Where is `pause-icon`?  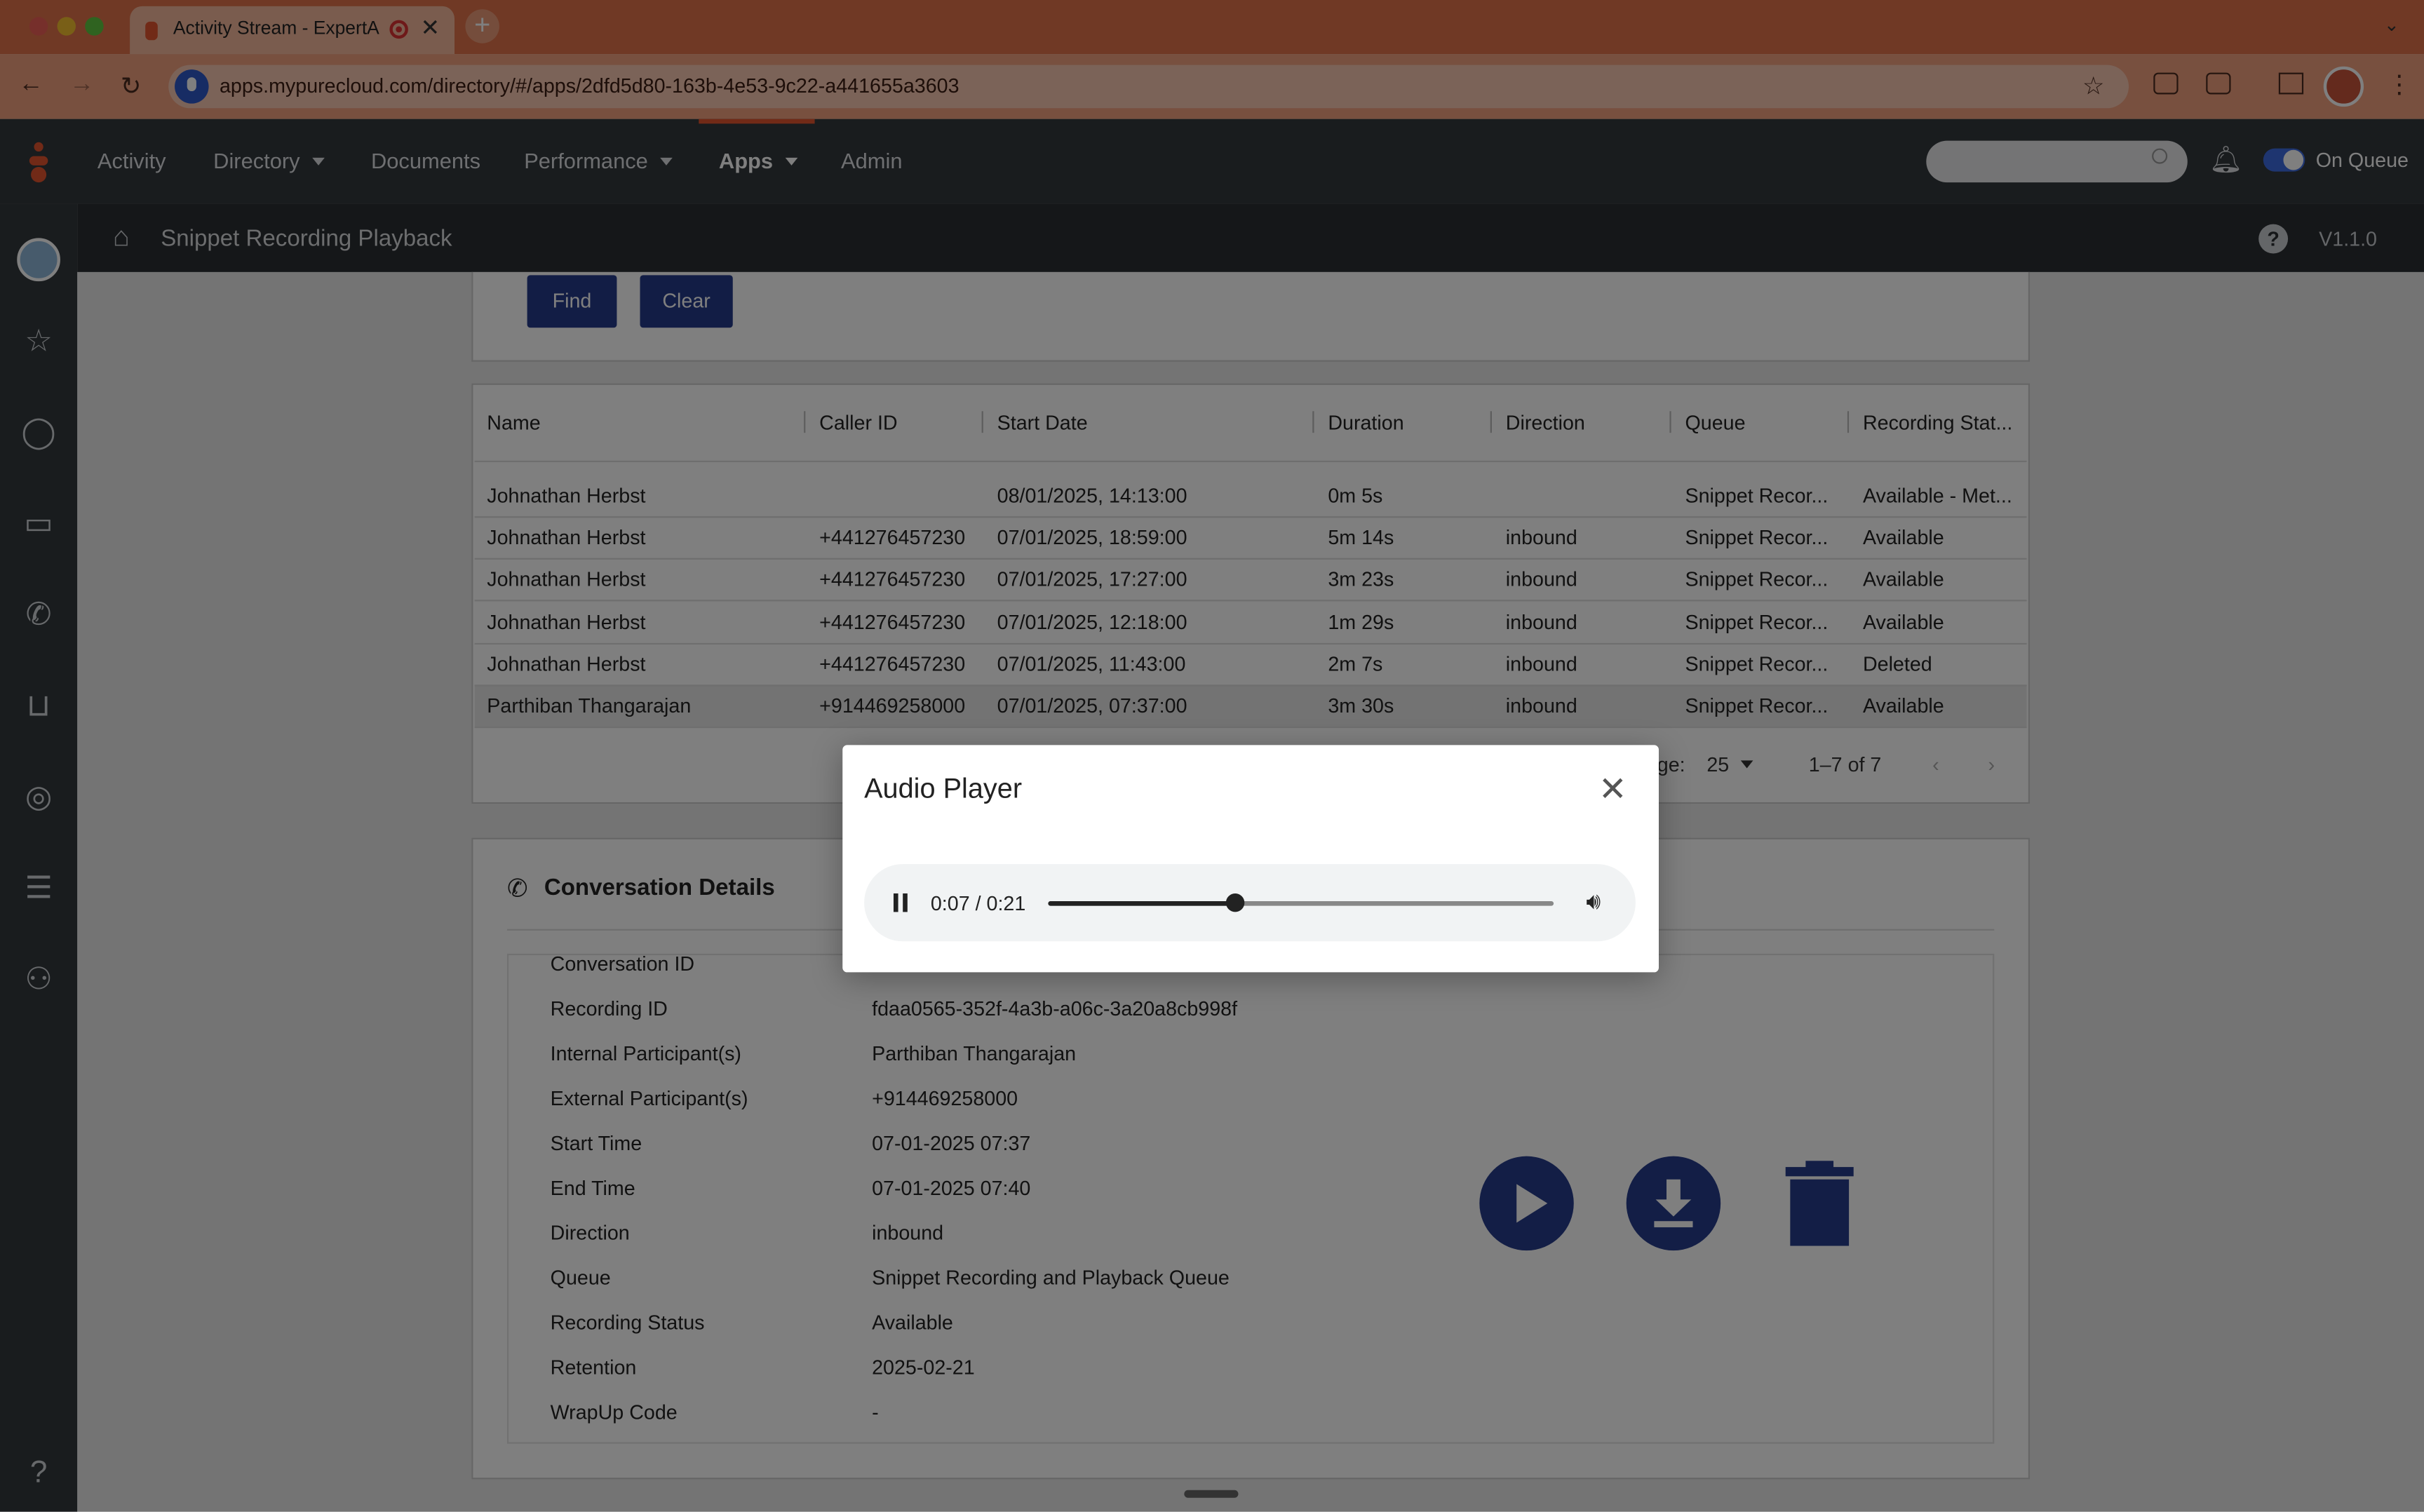 pause-icon is located at coordinates (900, 902).